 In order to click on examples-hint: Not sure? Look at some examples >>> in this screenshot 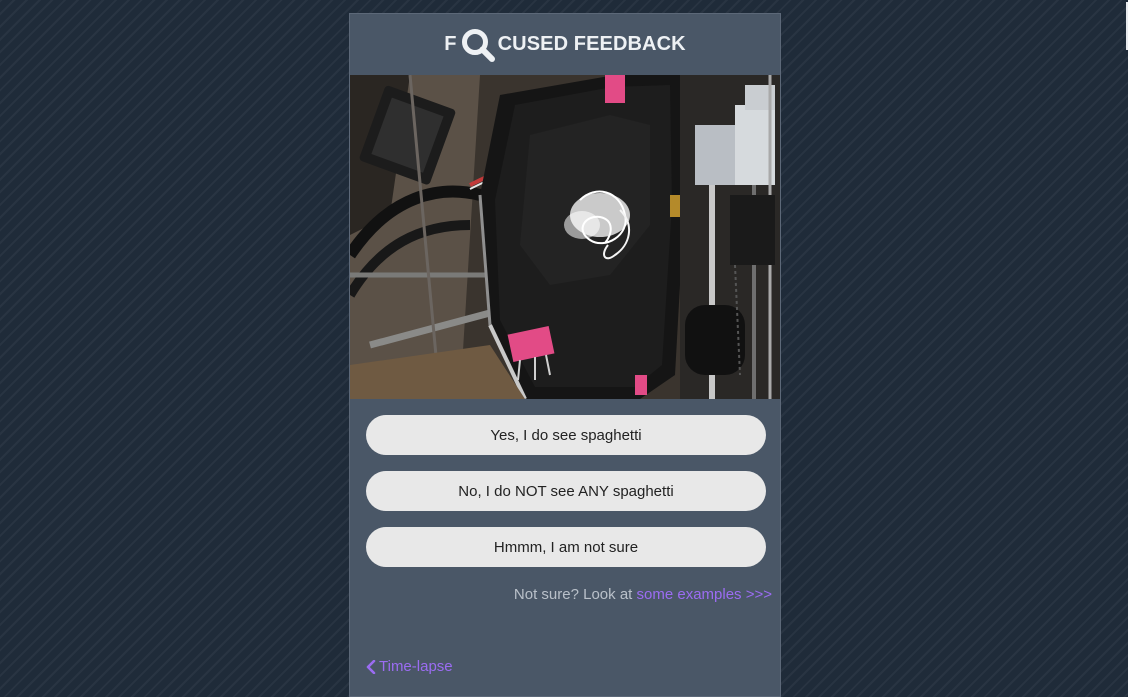, I will do `click(643, 594)`.